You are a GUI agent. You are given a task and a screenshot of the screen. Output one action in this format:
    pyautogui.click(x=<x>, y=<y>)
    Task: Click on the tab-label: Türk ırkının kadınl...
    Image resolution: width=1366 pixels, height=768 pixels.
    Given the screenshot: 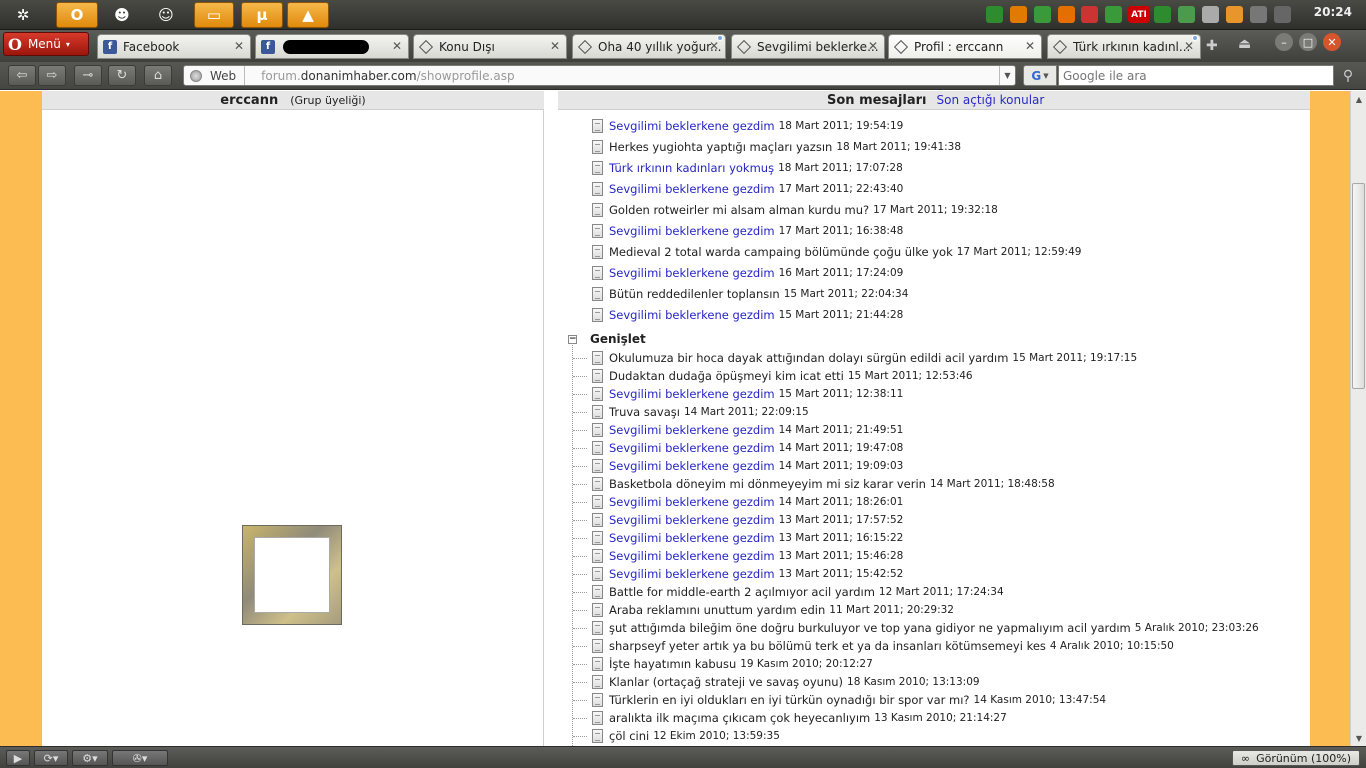 What is the action you would take?
    pyautogui.click(x=1132, y=46)
    